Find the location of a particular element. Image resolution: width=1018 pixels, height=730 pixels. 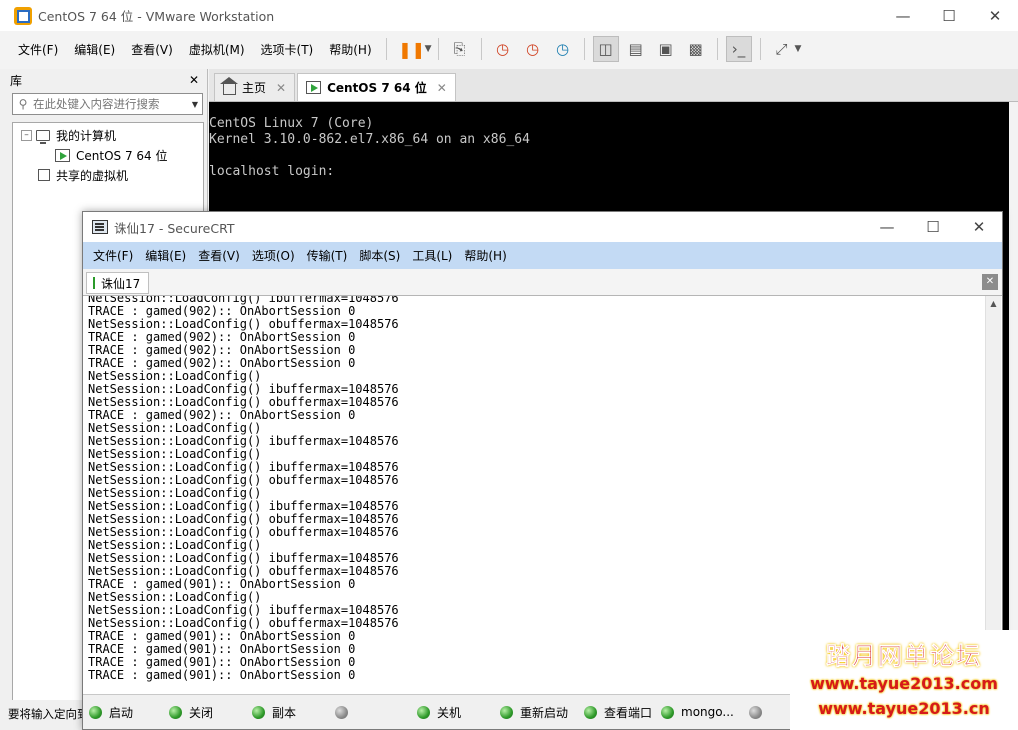

home-icon is located at coordinates (229, 86).